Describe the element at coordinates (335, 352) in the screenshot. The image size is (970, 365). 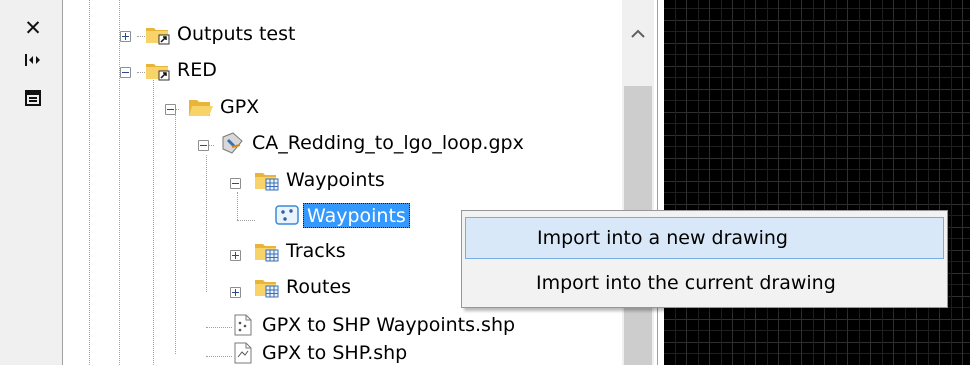
I see `tree-item-label: GPX to SHP.shp` at that location.